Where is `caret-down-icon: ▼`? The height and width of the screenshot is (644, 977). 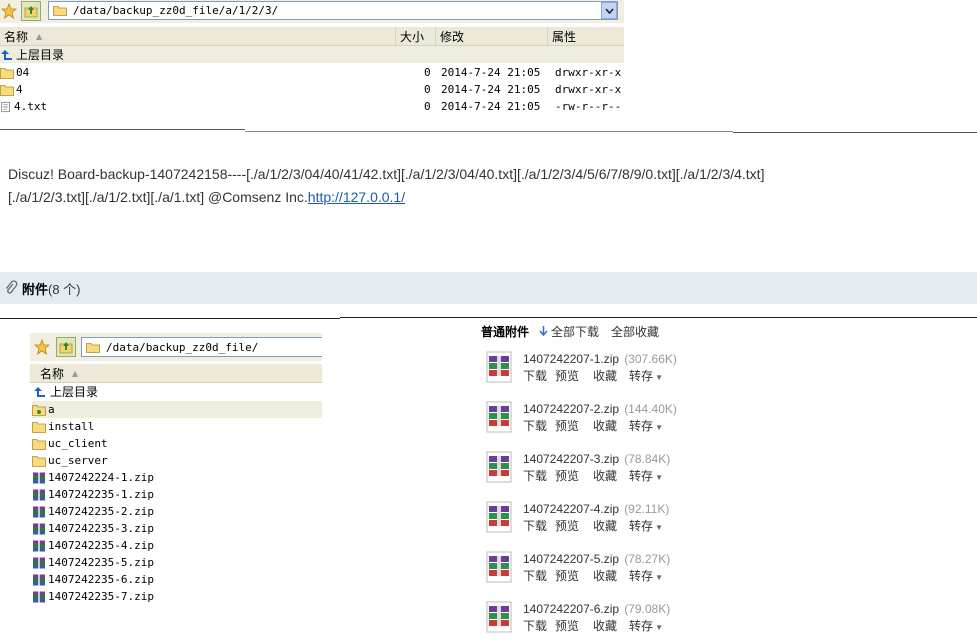
caret-down-icon: ▼ is located at coordinates (659, 527).